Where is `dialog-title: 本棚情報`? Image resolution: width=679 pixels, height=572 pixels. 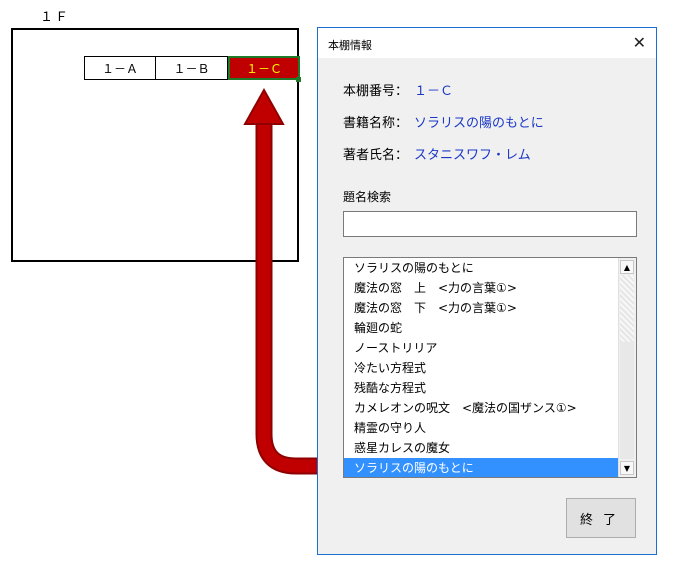 dialog-title: 本棚情報 is located at coordinates (350, 45).